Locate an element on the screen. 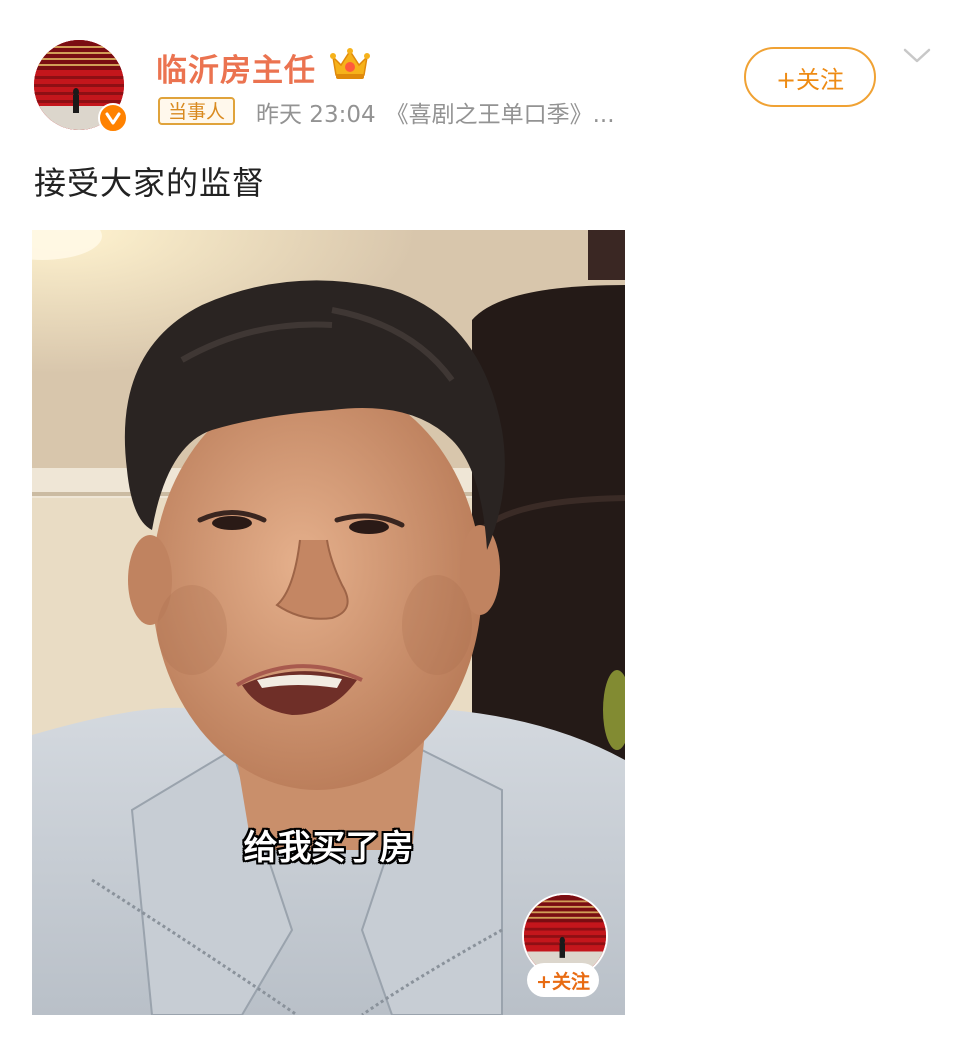  crown-icon is located at coordinates (350, 63).